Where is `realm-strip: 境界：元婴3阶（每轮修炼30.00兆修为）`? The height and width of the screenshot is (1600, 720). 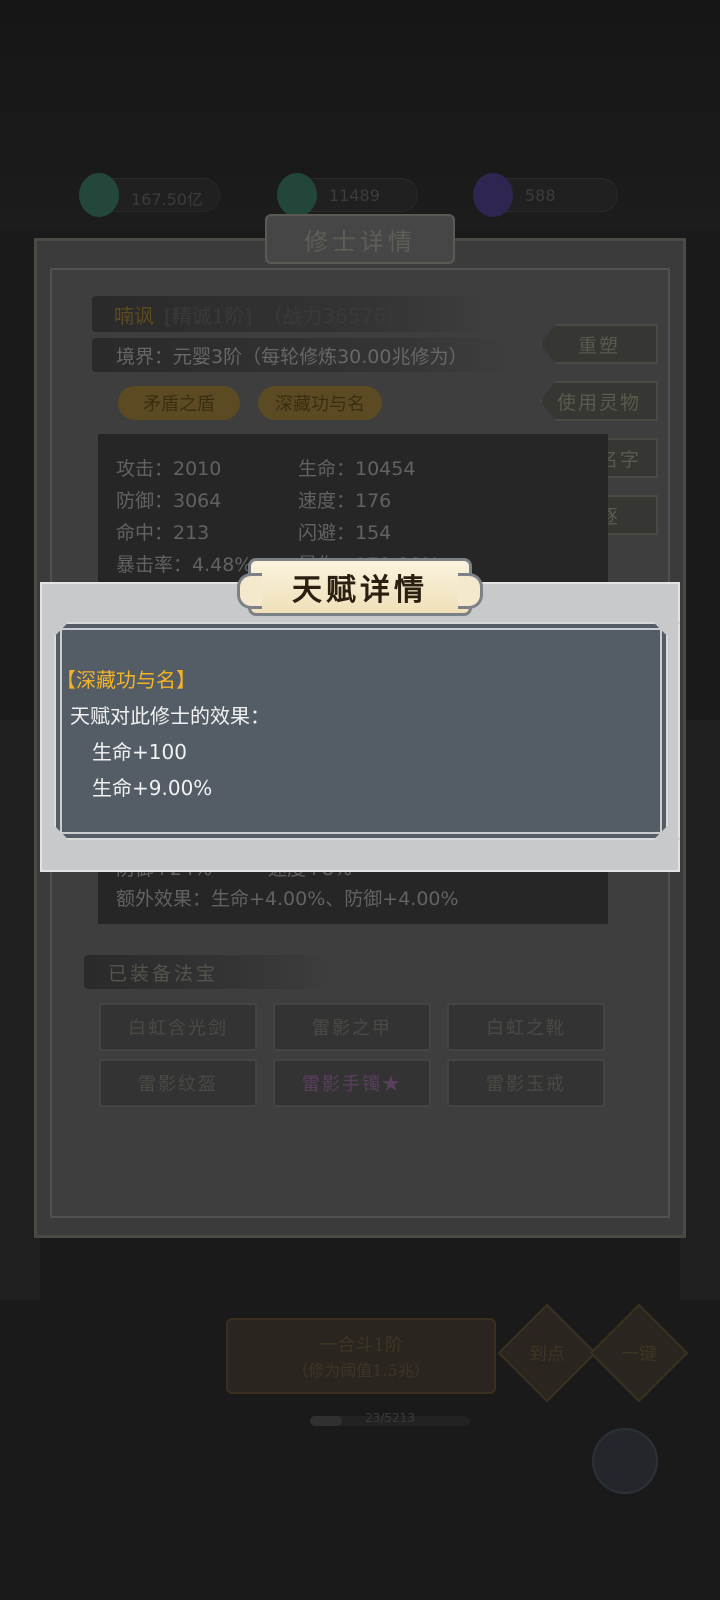
realm-strip: 境界：元婴3阶（每轮修炼30.00兆修为） is located at coordinates (302, 355).